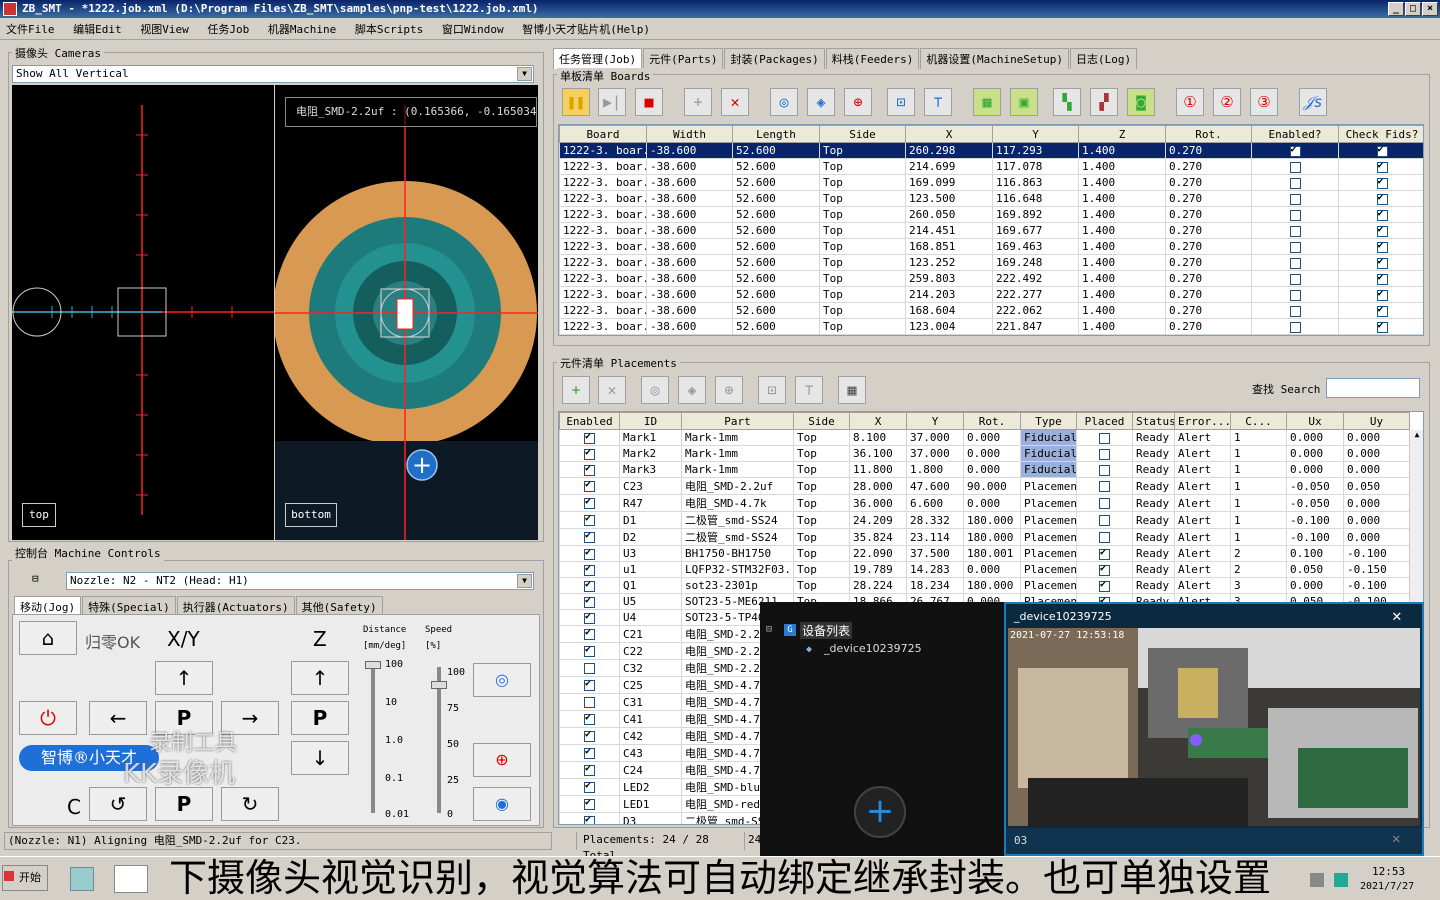 Image resolution: width=1440 pixels, height=900 pixels. What do you see at coordinates (655, 390) in the screenshot?
I see `camera-capture-icon: ◎` at bounding box center [655, 390].